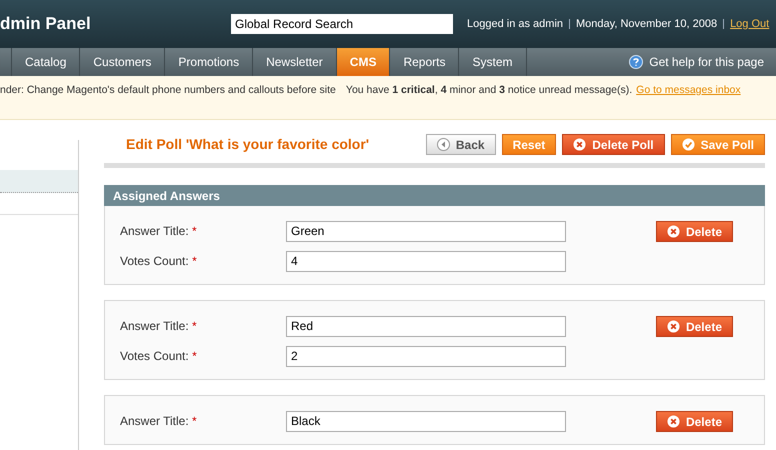 The width and height of the screenshot is (776, 450). Describe the element at coordinates (647, 24) in the screenshot. I see `date-text: Monday, November 10, 2008` at that location.